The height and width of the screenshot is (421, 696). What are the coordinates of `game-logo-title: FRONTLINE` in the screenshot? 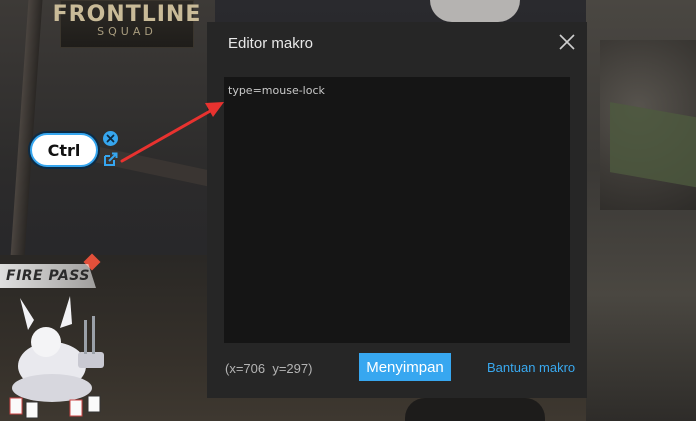 It's located at (127, 14).